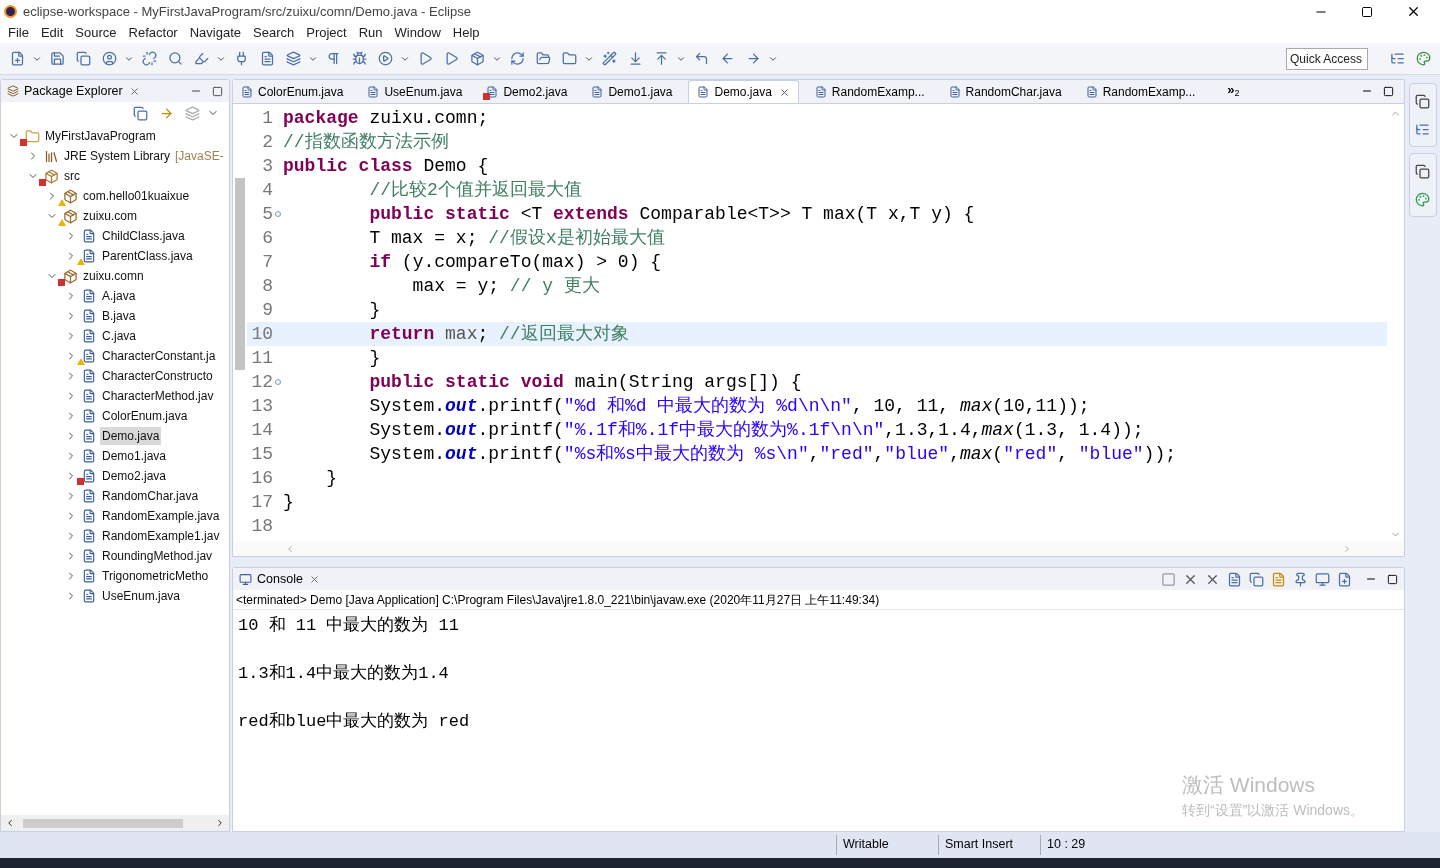 The width and height of the screenshot is (1440, 868). I want to click on tree-item: ChildClass.java, so click(143, 236).